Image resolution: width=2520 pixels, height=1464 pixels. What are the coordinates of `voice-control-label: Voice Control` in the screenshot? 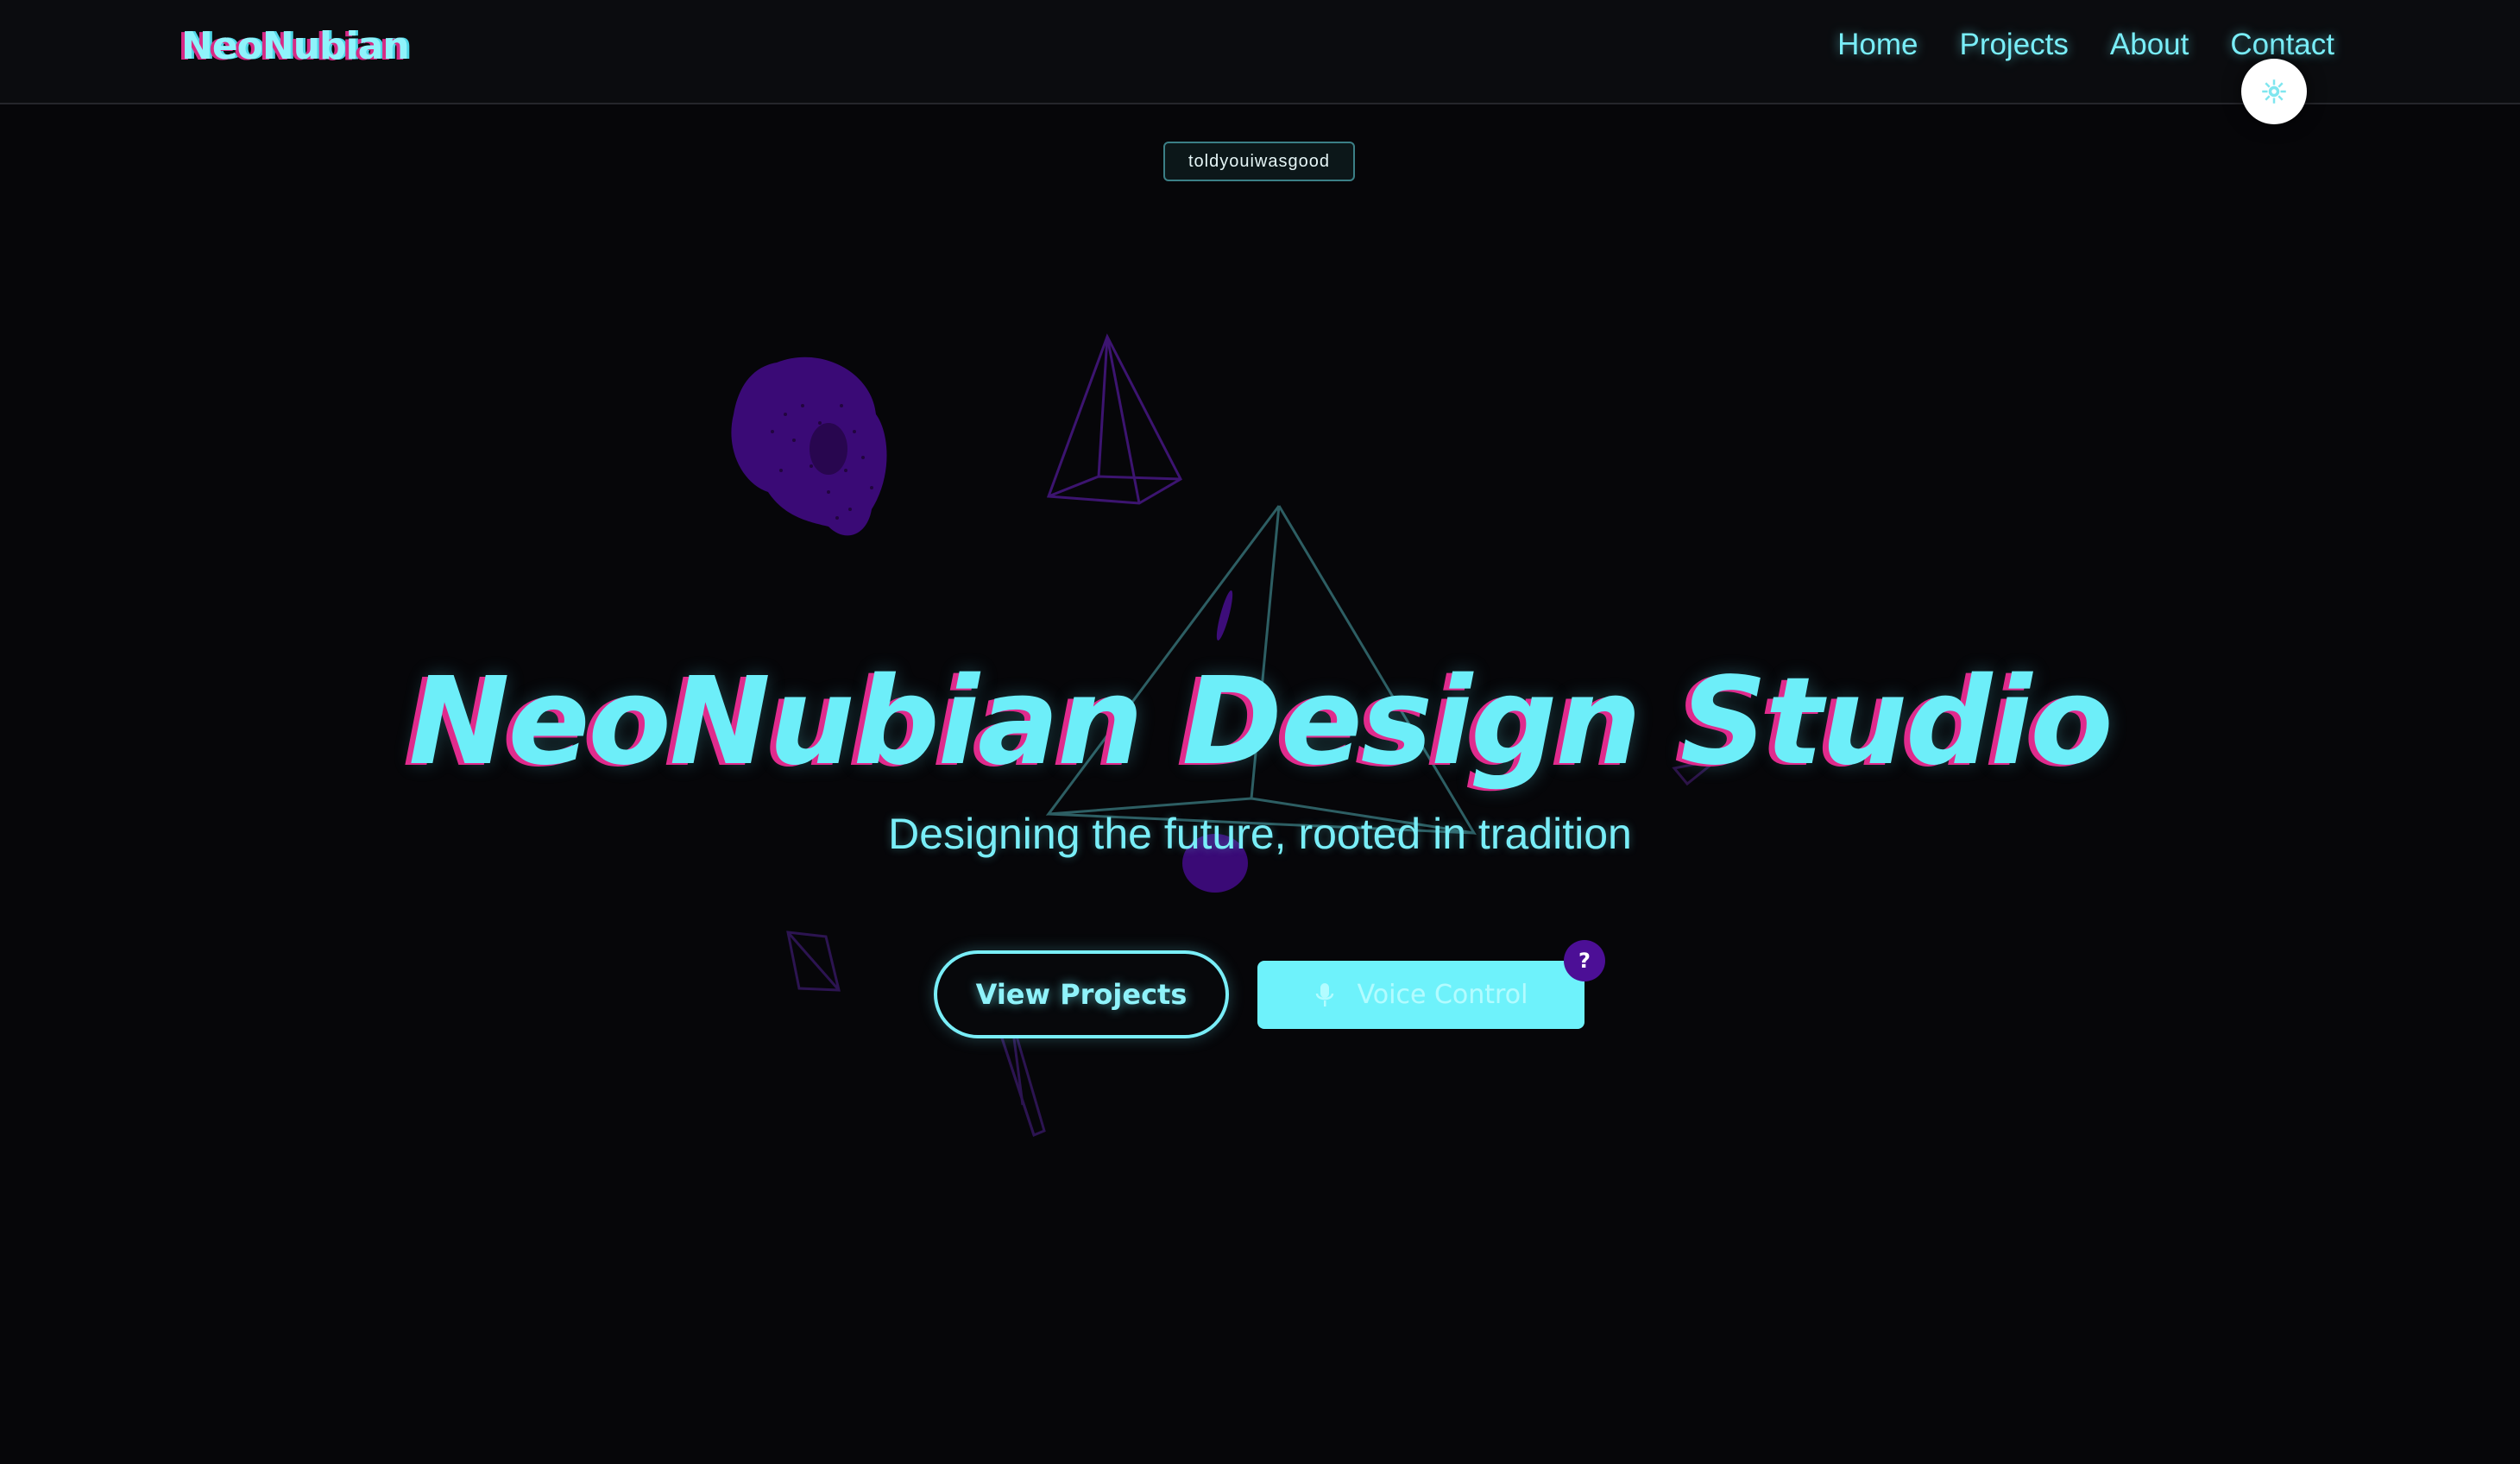 It's located at (1443, 995).